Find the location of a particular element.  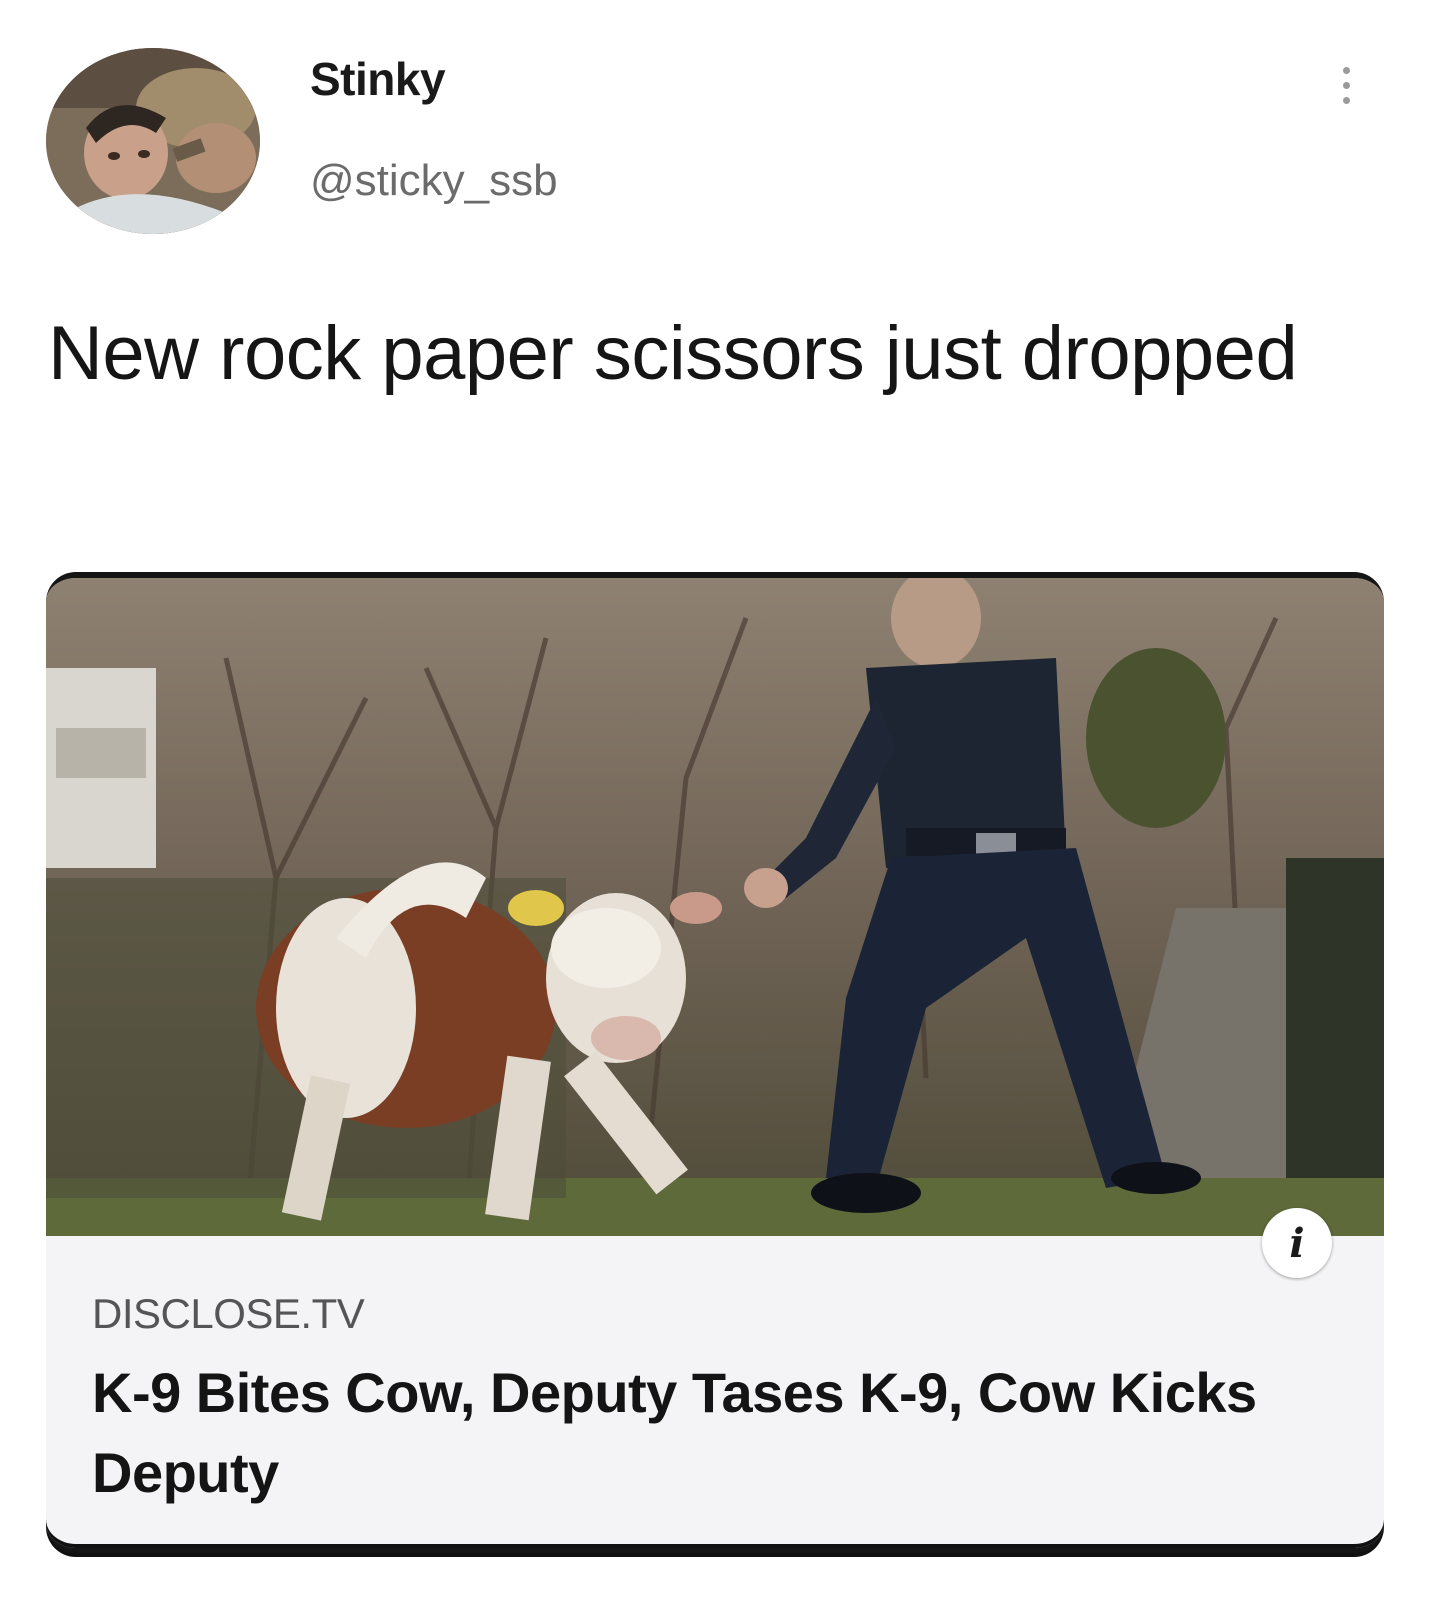

avatar is located at coordinates (153, 141).